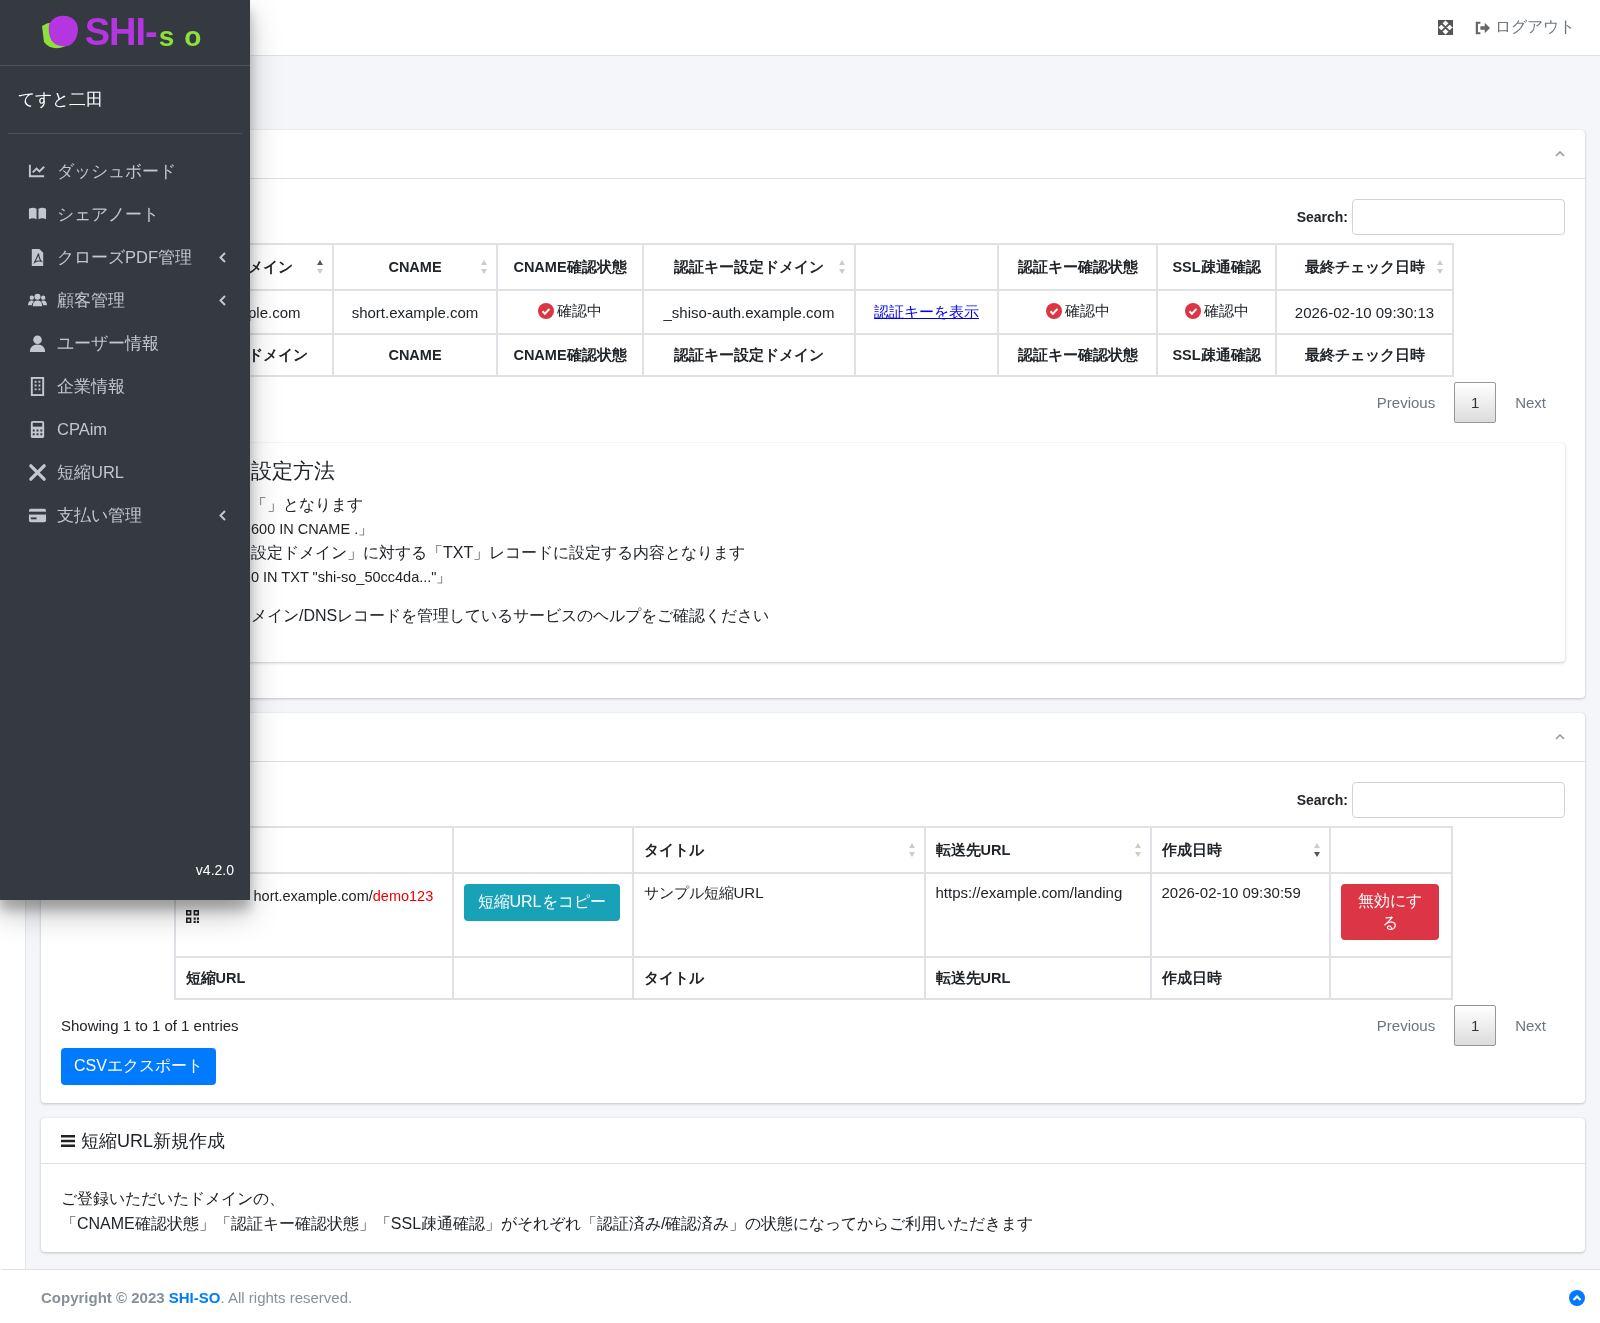 Image resolution: width=1600 pixels, height=1323 pixels. What do you see at coordinates (125, 429) in the screenshot?
I see `sidebar-item: CPAim` at bounding box center [125, 429].